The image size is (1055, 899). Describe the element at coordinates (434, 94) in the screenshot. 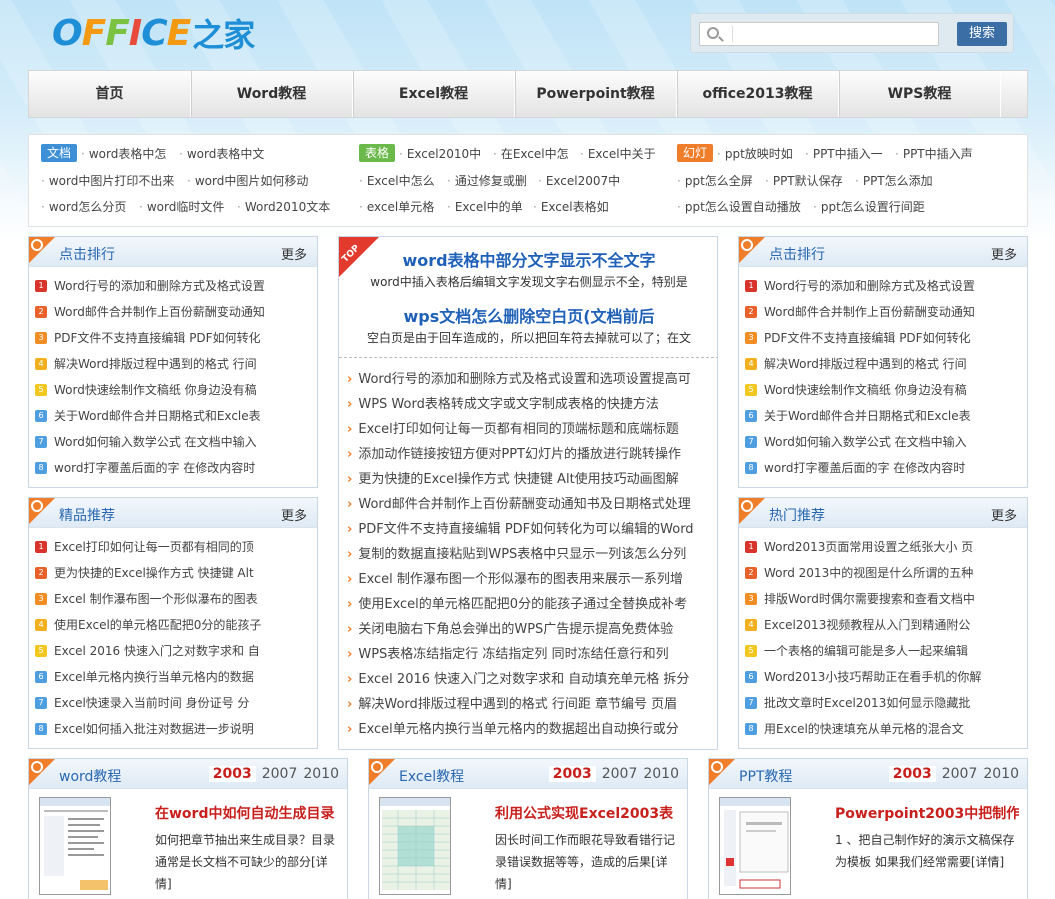

I see `nav-excel: Excel教程` at that location.